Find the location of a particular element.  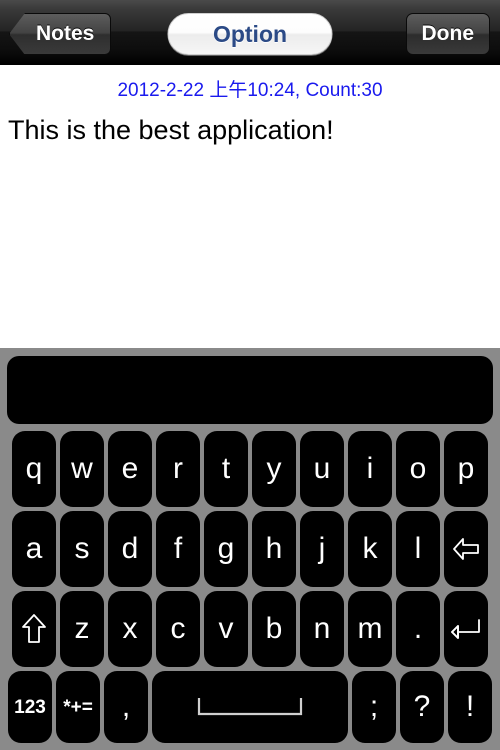

key-v-label: v is located at coordinates (226, 628).